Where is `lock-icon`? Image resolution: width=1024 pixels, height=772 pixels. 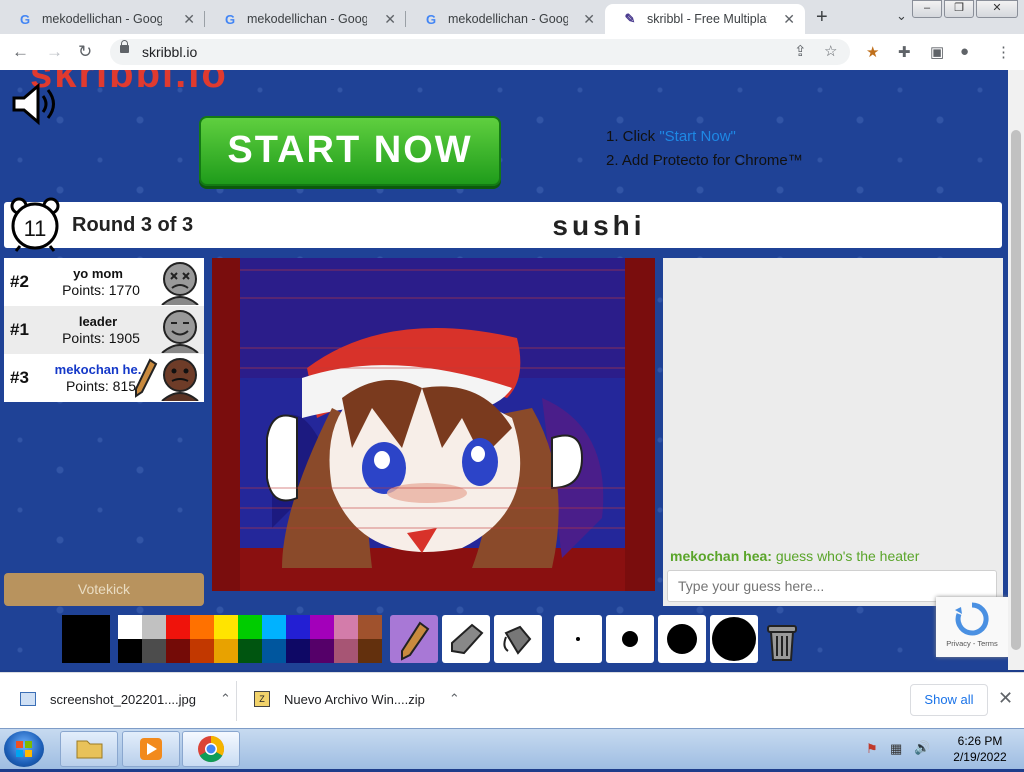 lock-icon is located at coordinates (124, 46).